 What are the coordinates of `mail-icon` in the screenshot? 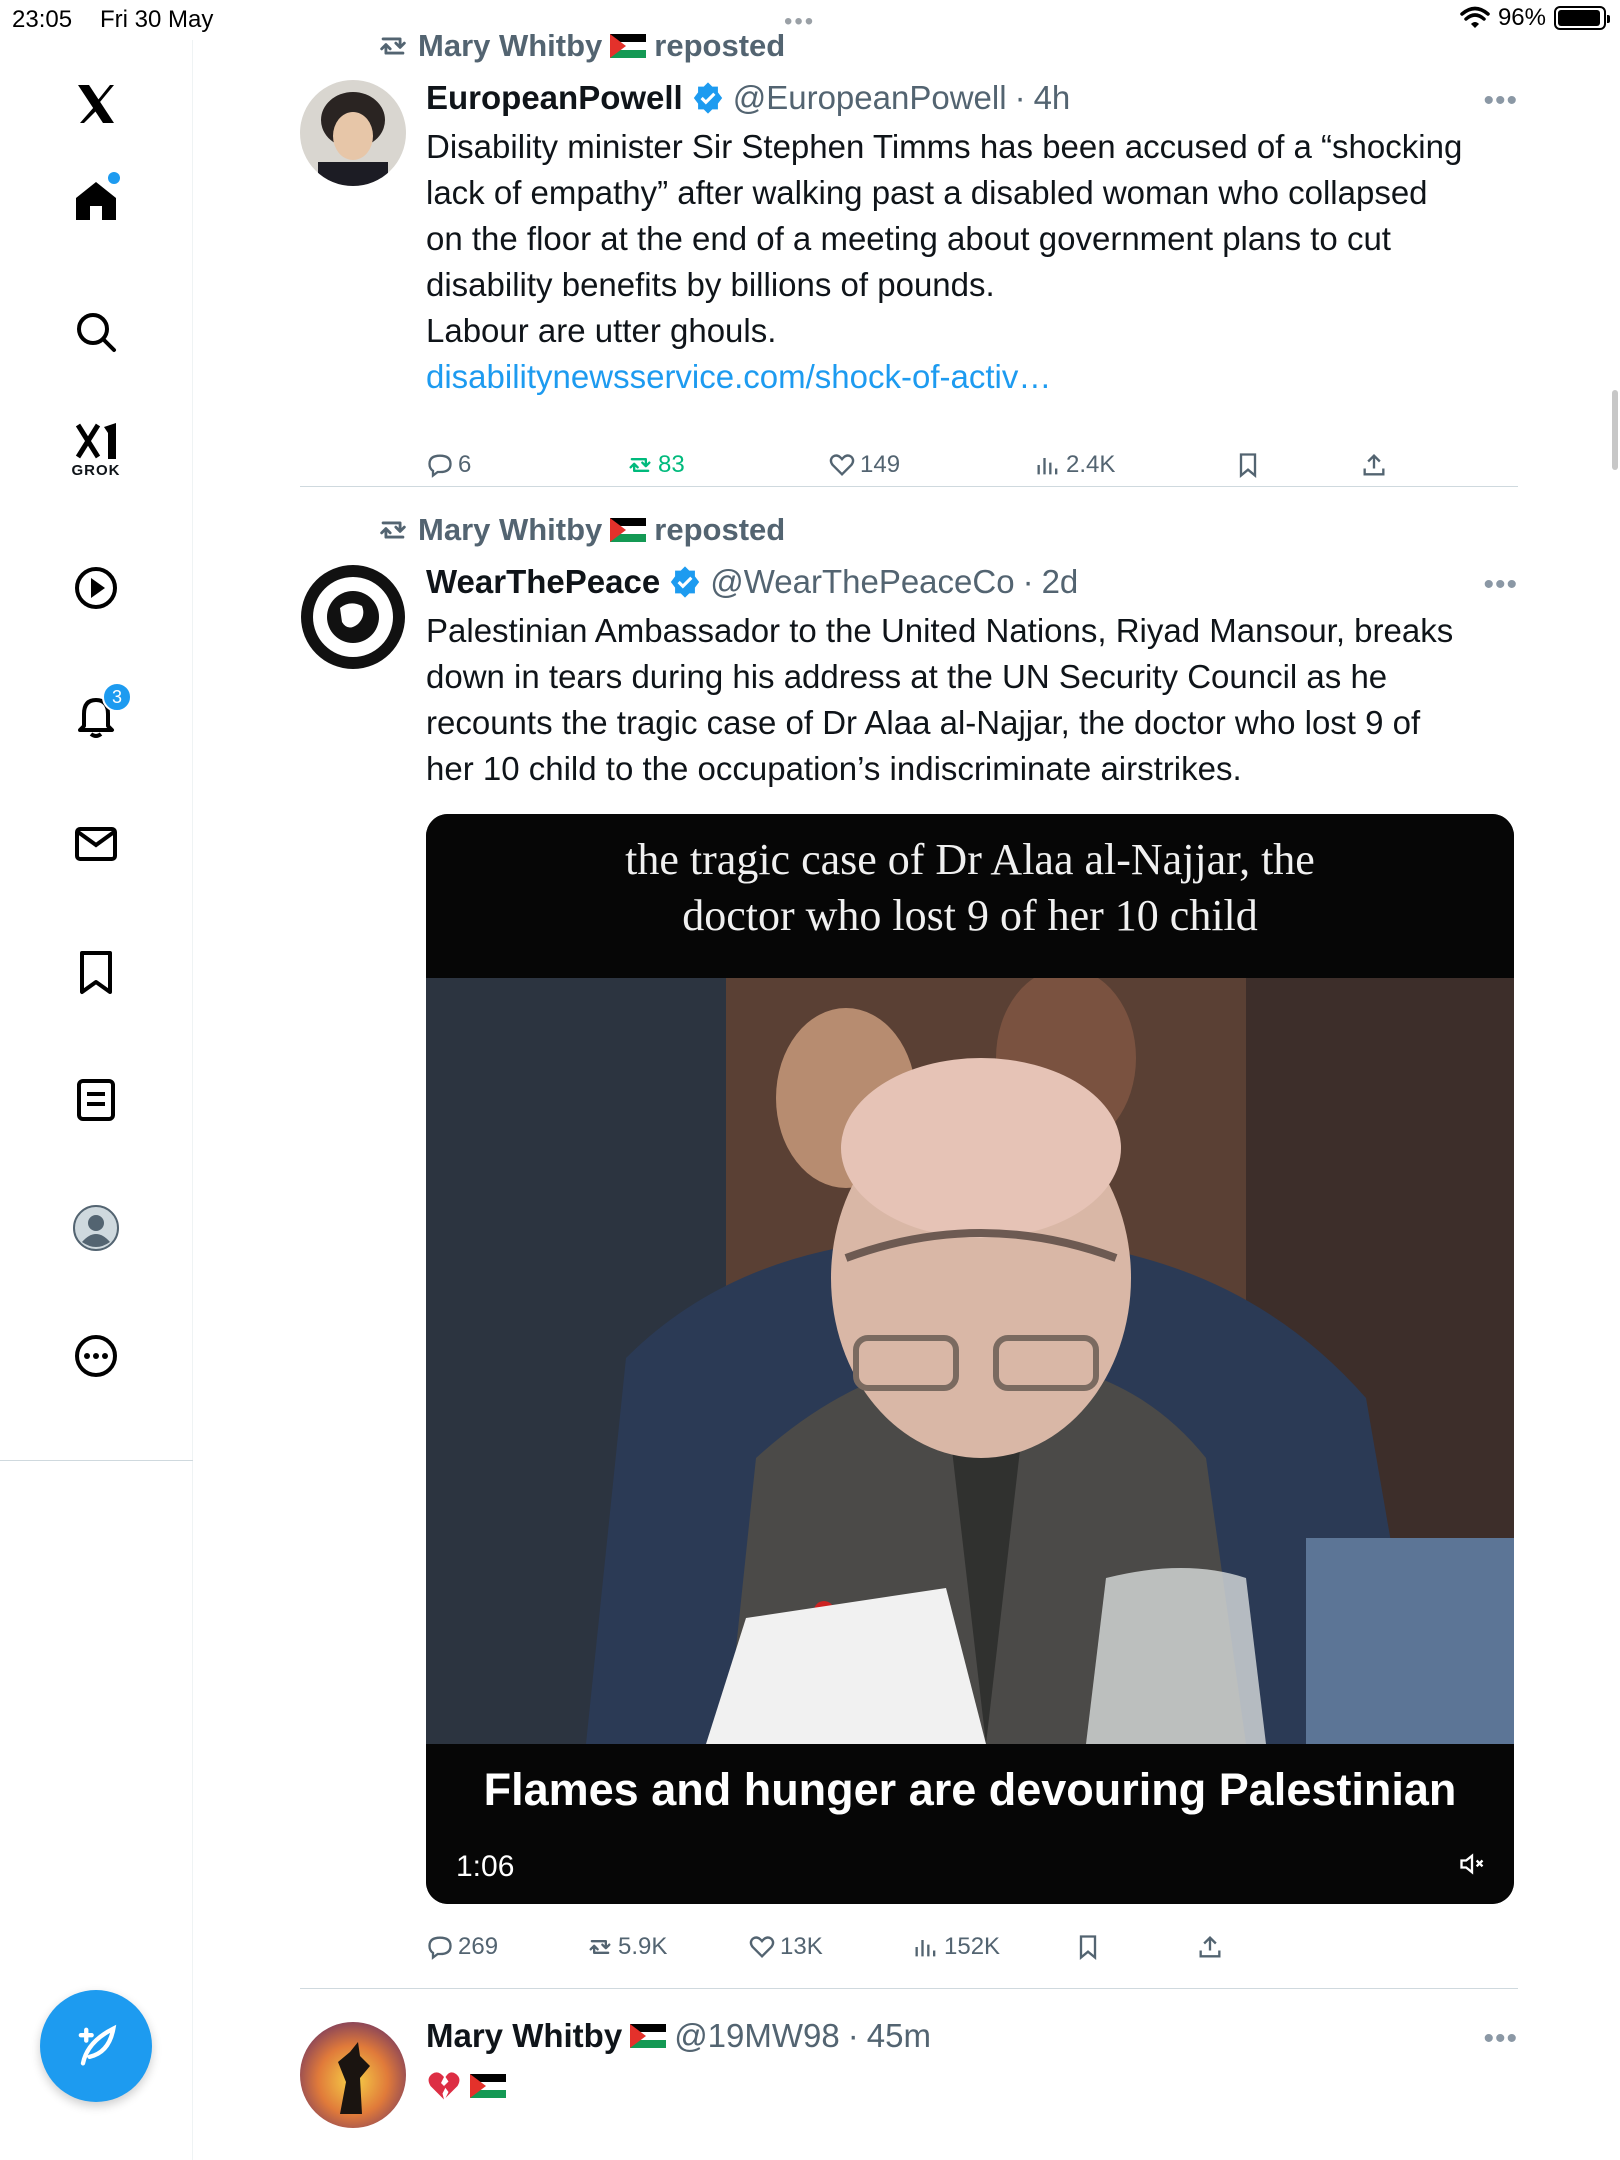 It's located at (96, 844).